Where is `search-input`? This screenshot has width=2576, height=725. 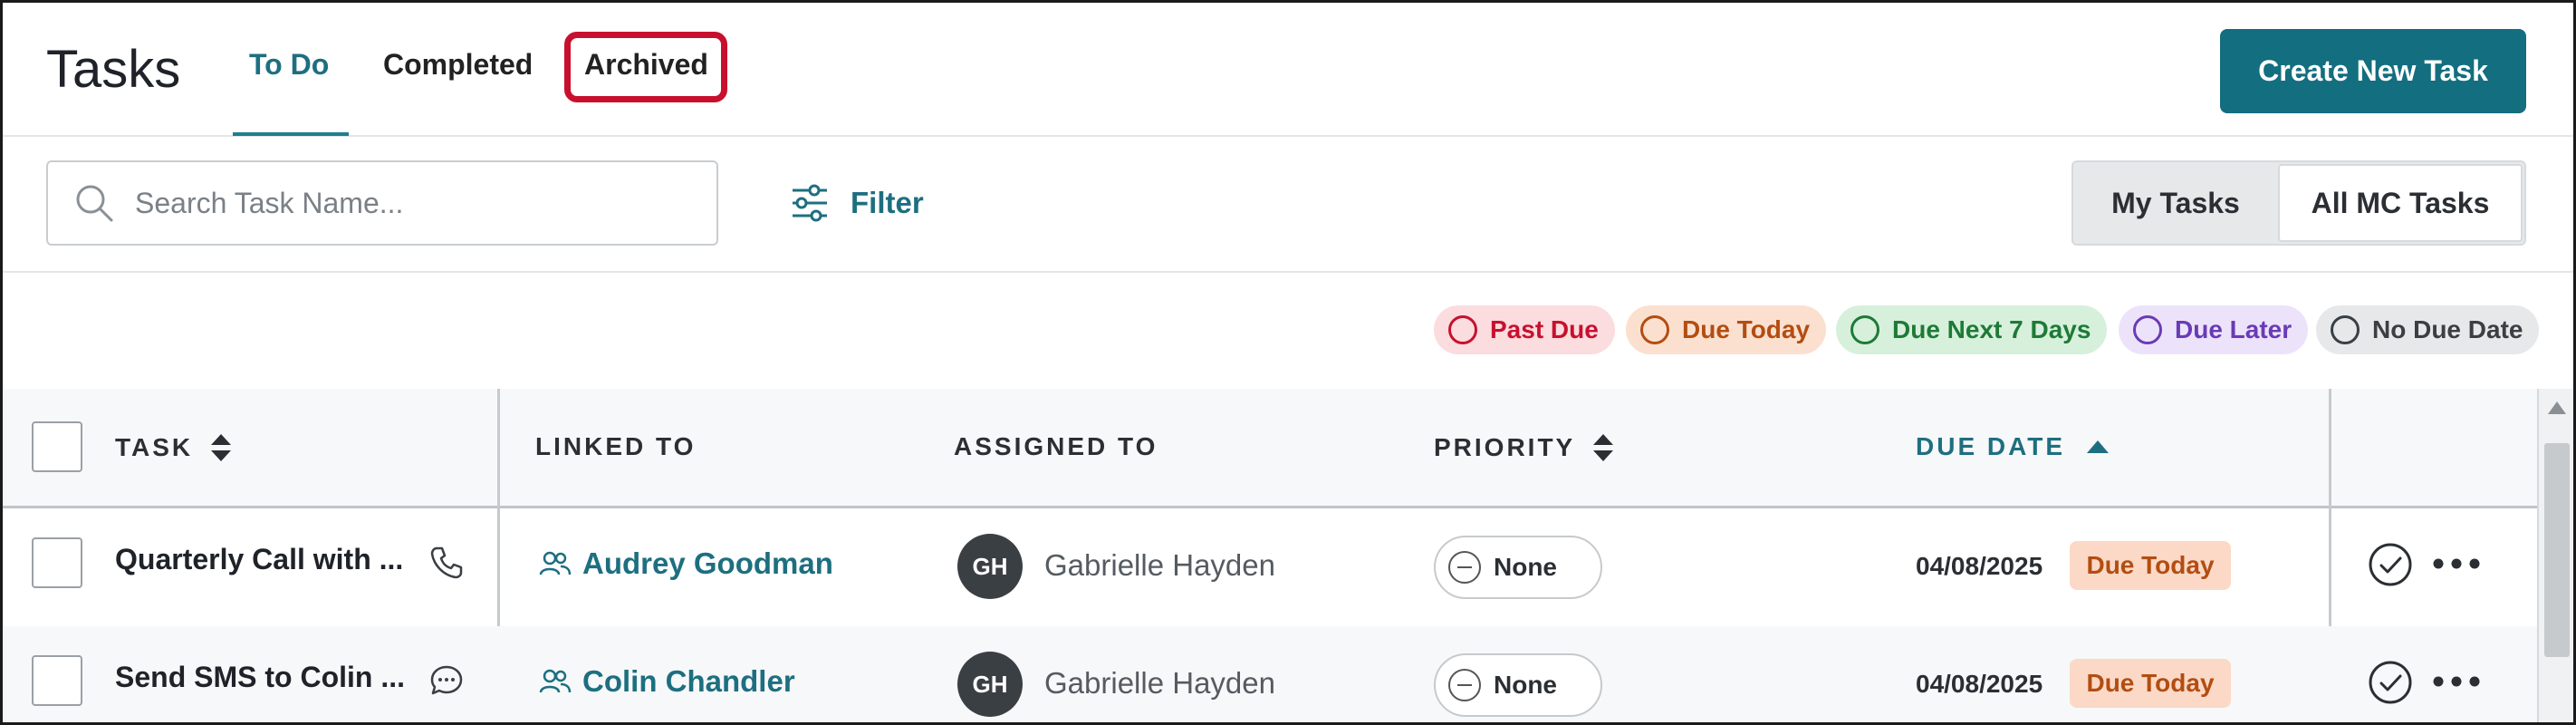
search-input is located at coordinates (406, 203).